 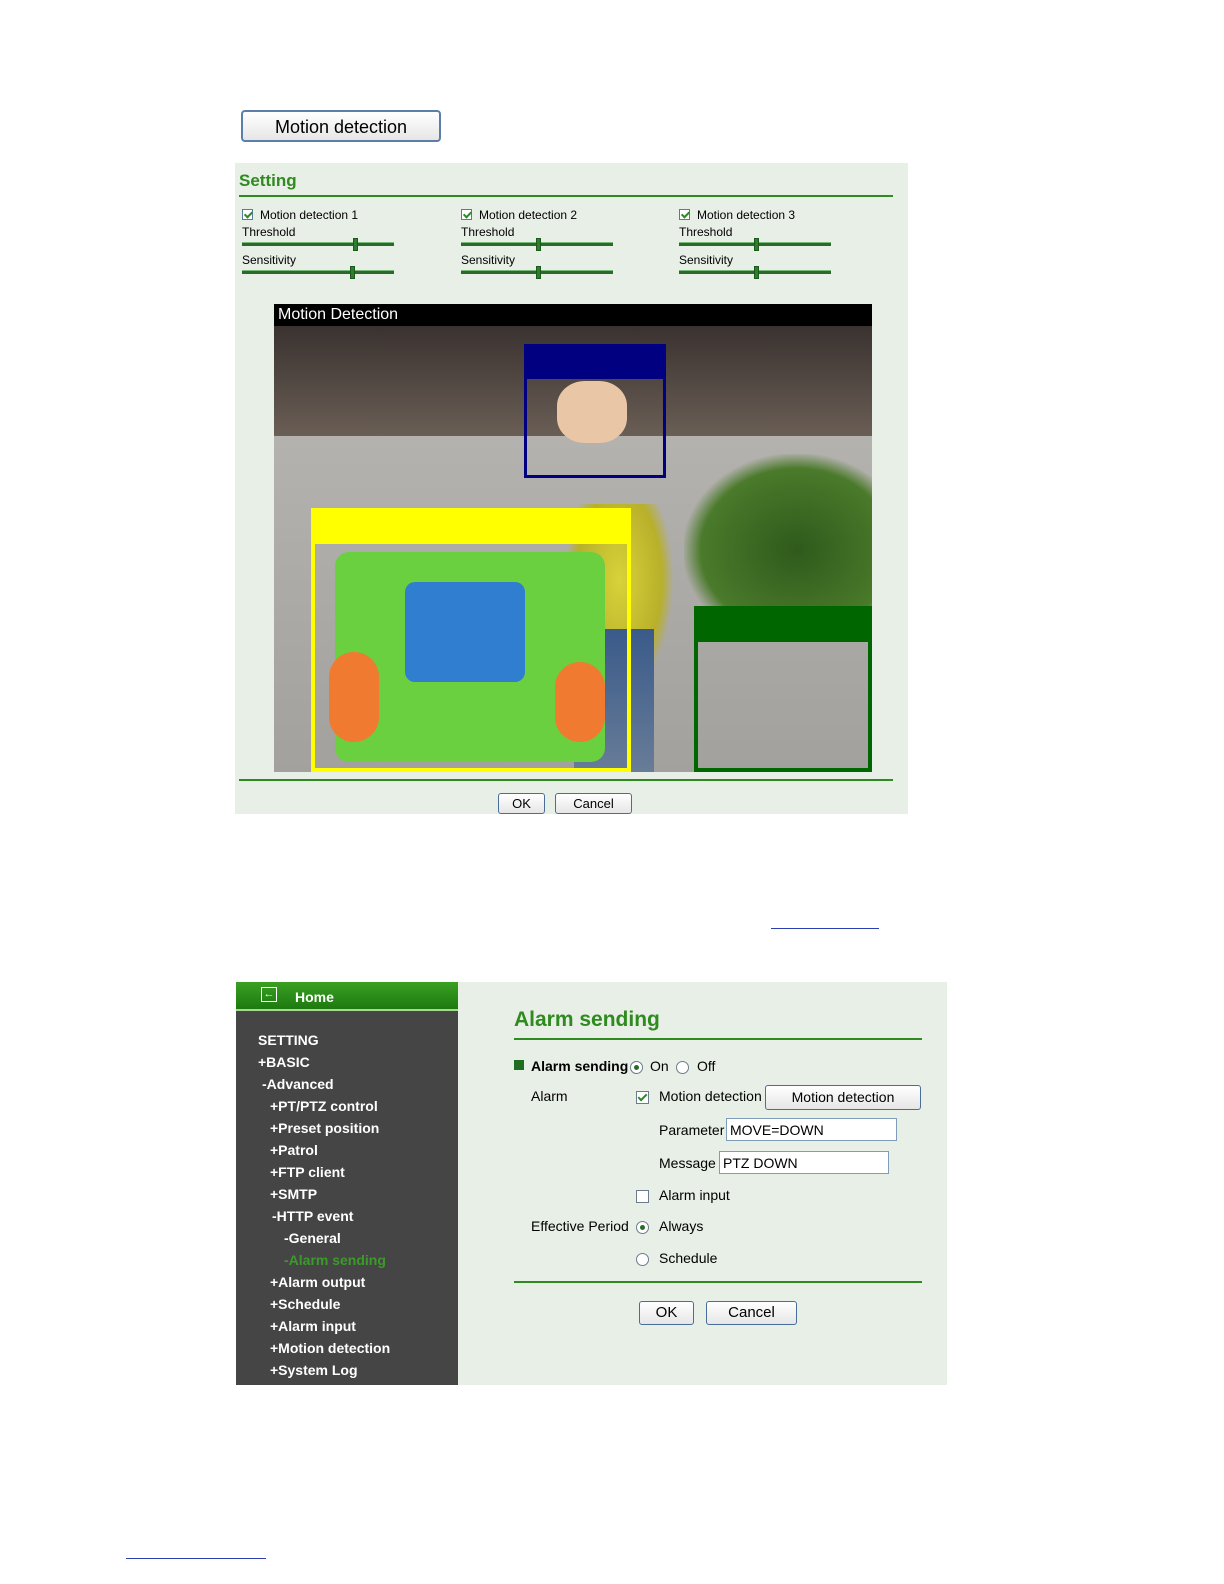 I want to click on message-input, so click(x=804, y=1162).